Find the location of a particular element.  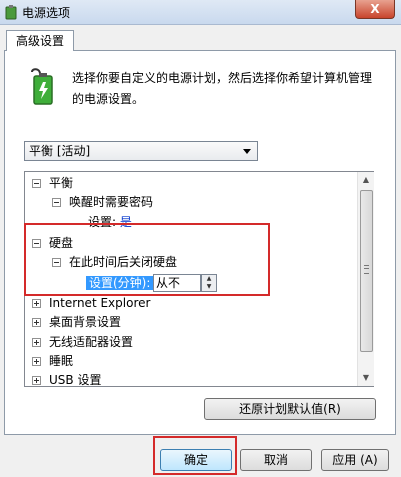

tree-item-usb: USB 设置 is located at coordinates (66, 380).